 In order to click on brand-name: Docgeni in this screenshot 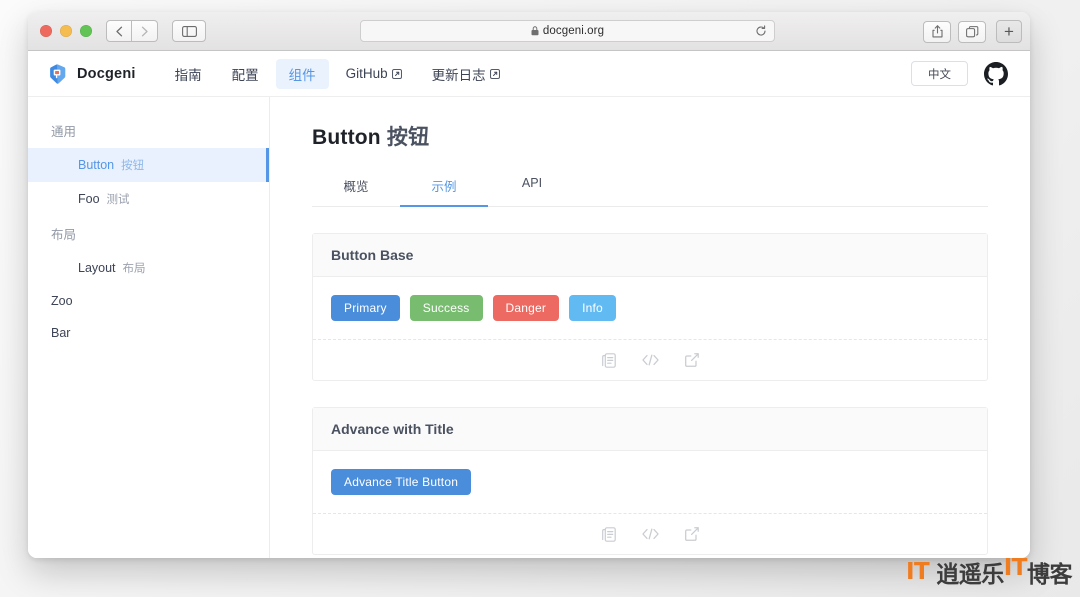, I will do `click(106, 73)`.